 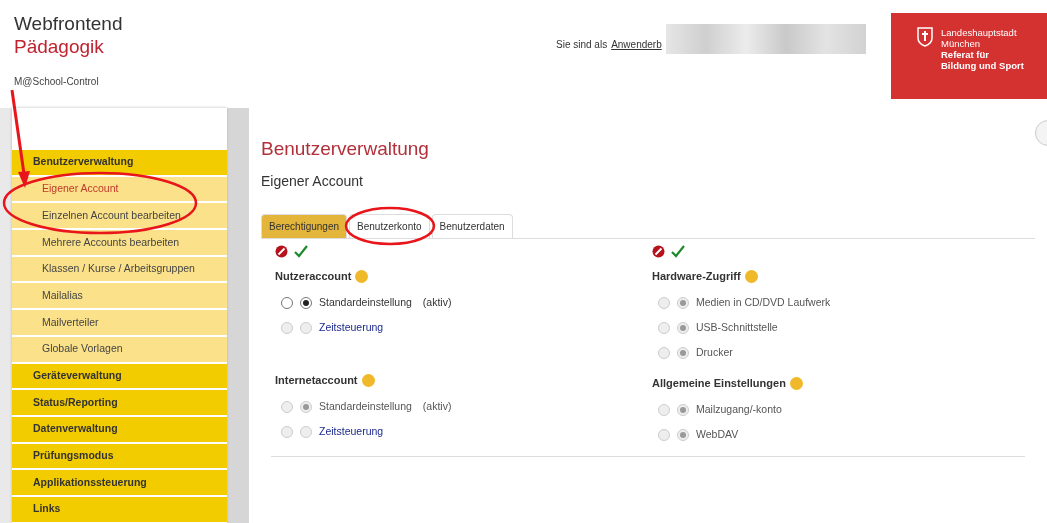 What do you see at coordinates (737, 327) in the screenshot?
I see `option-label: USB-Schnittstelle` at bounding box center [737, 327].